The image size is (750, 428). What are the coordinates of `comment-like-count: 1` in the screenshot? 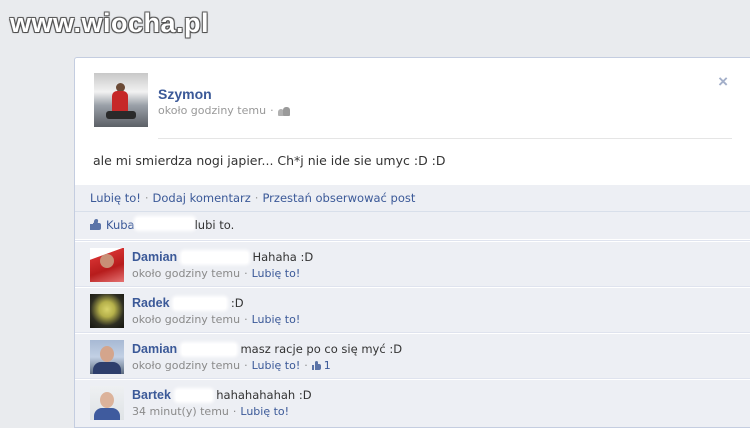 It's located at (321, 365).